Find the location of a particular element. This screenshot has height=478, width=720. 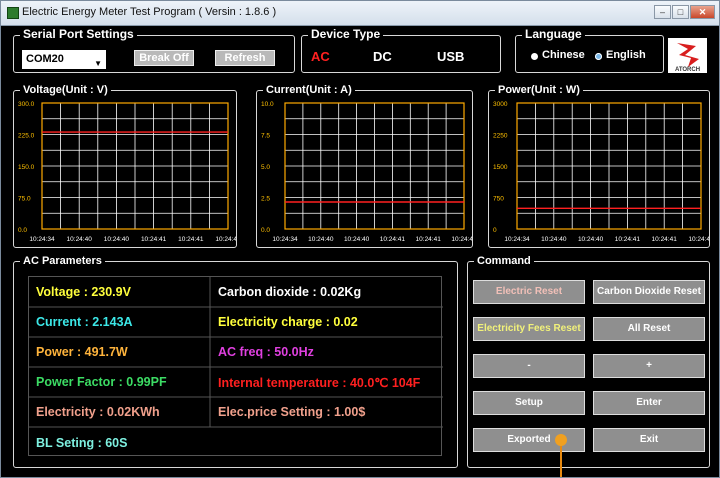

y-tick-label: 225.0 is located at coordinates (26, 136).